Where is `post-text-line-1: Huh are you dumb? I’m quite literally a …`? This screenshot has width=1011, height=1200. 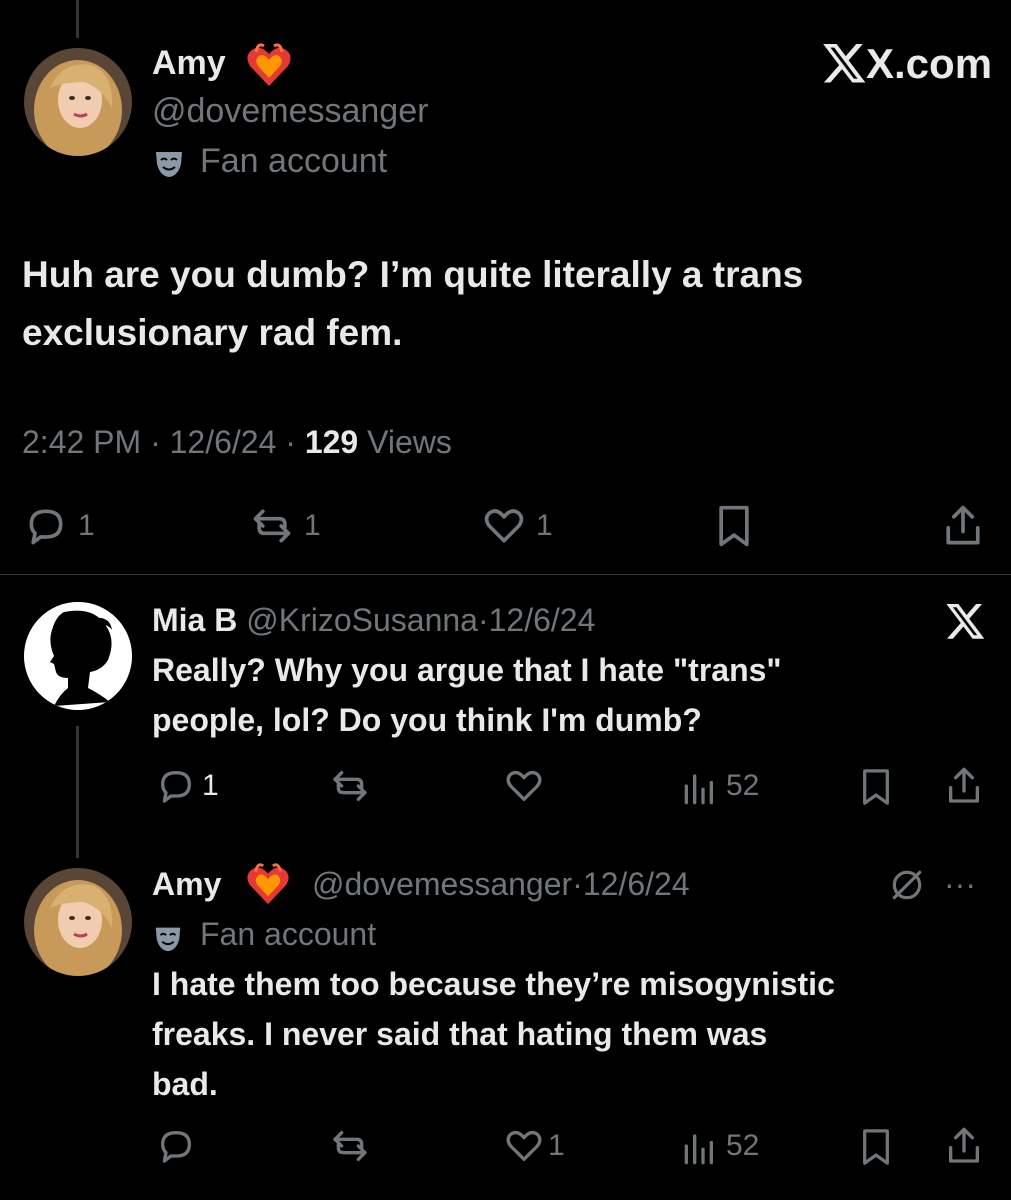
post-text-line-1: Huh are you dumb? I’m quite literally a … is located at coordinates (413, 274).